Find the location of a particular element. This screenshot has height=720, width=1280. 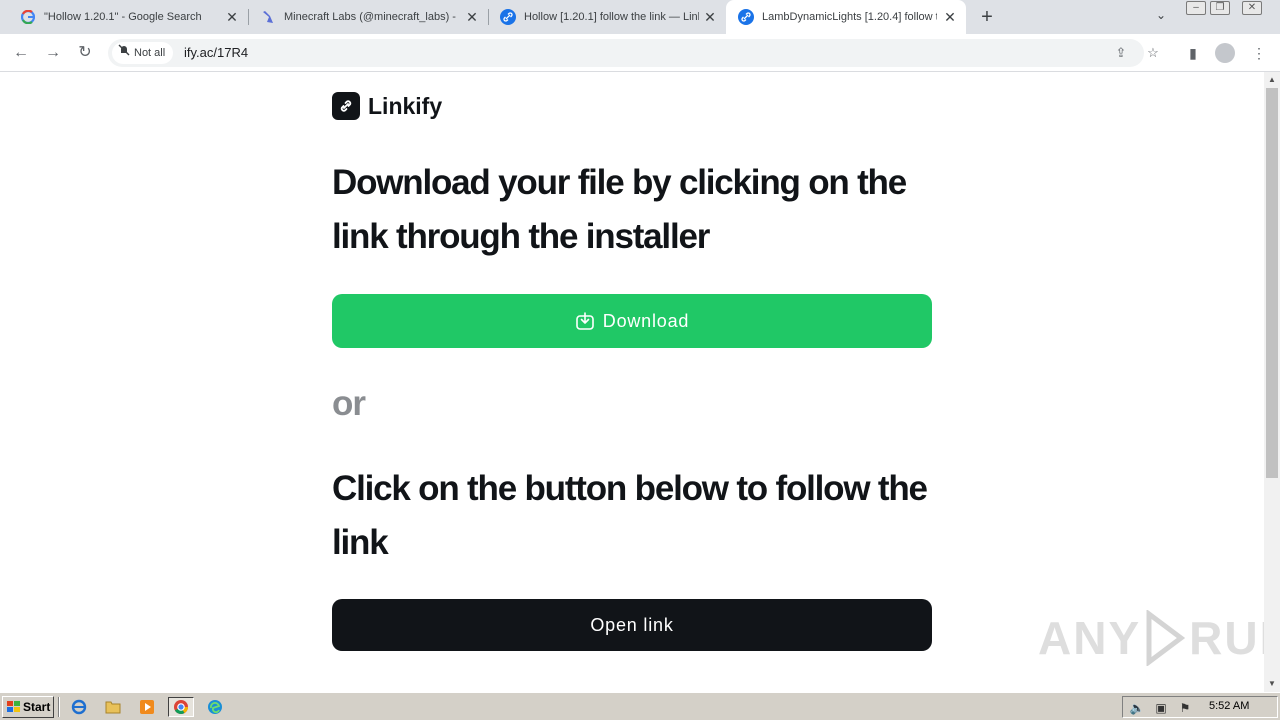

link-logo-icon is located at coordinates (346, 106).